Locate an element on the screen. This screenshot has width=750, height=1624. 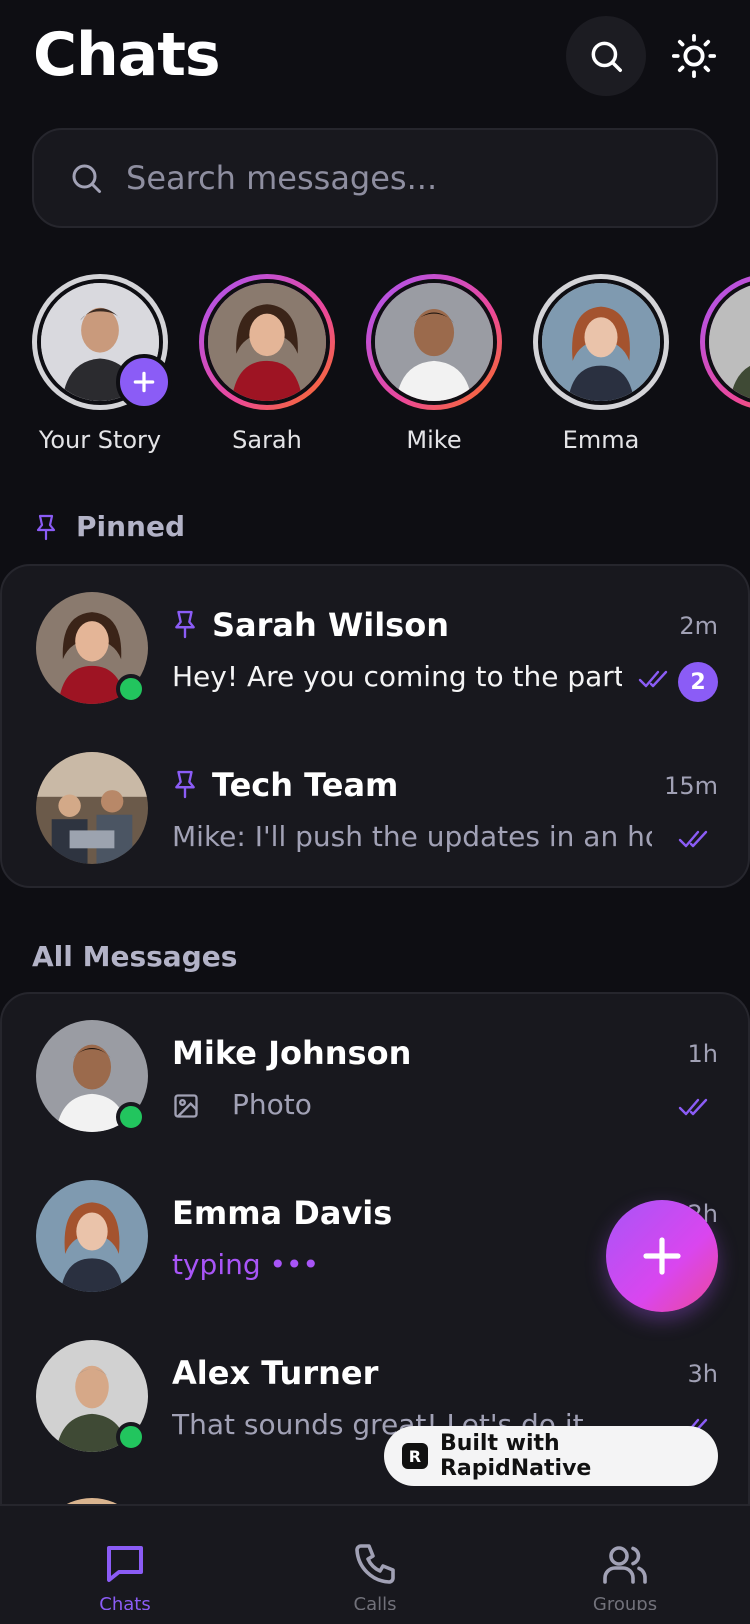
search-button is located at coordinates (606, 56).